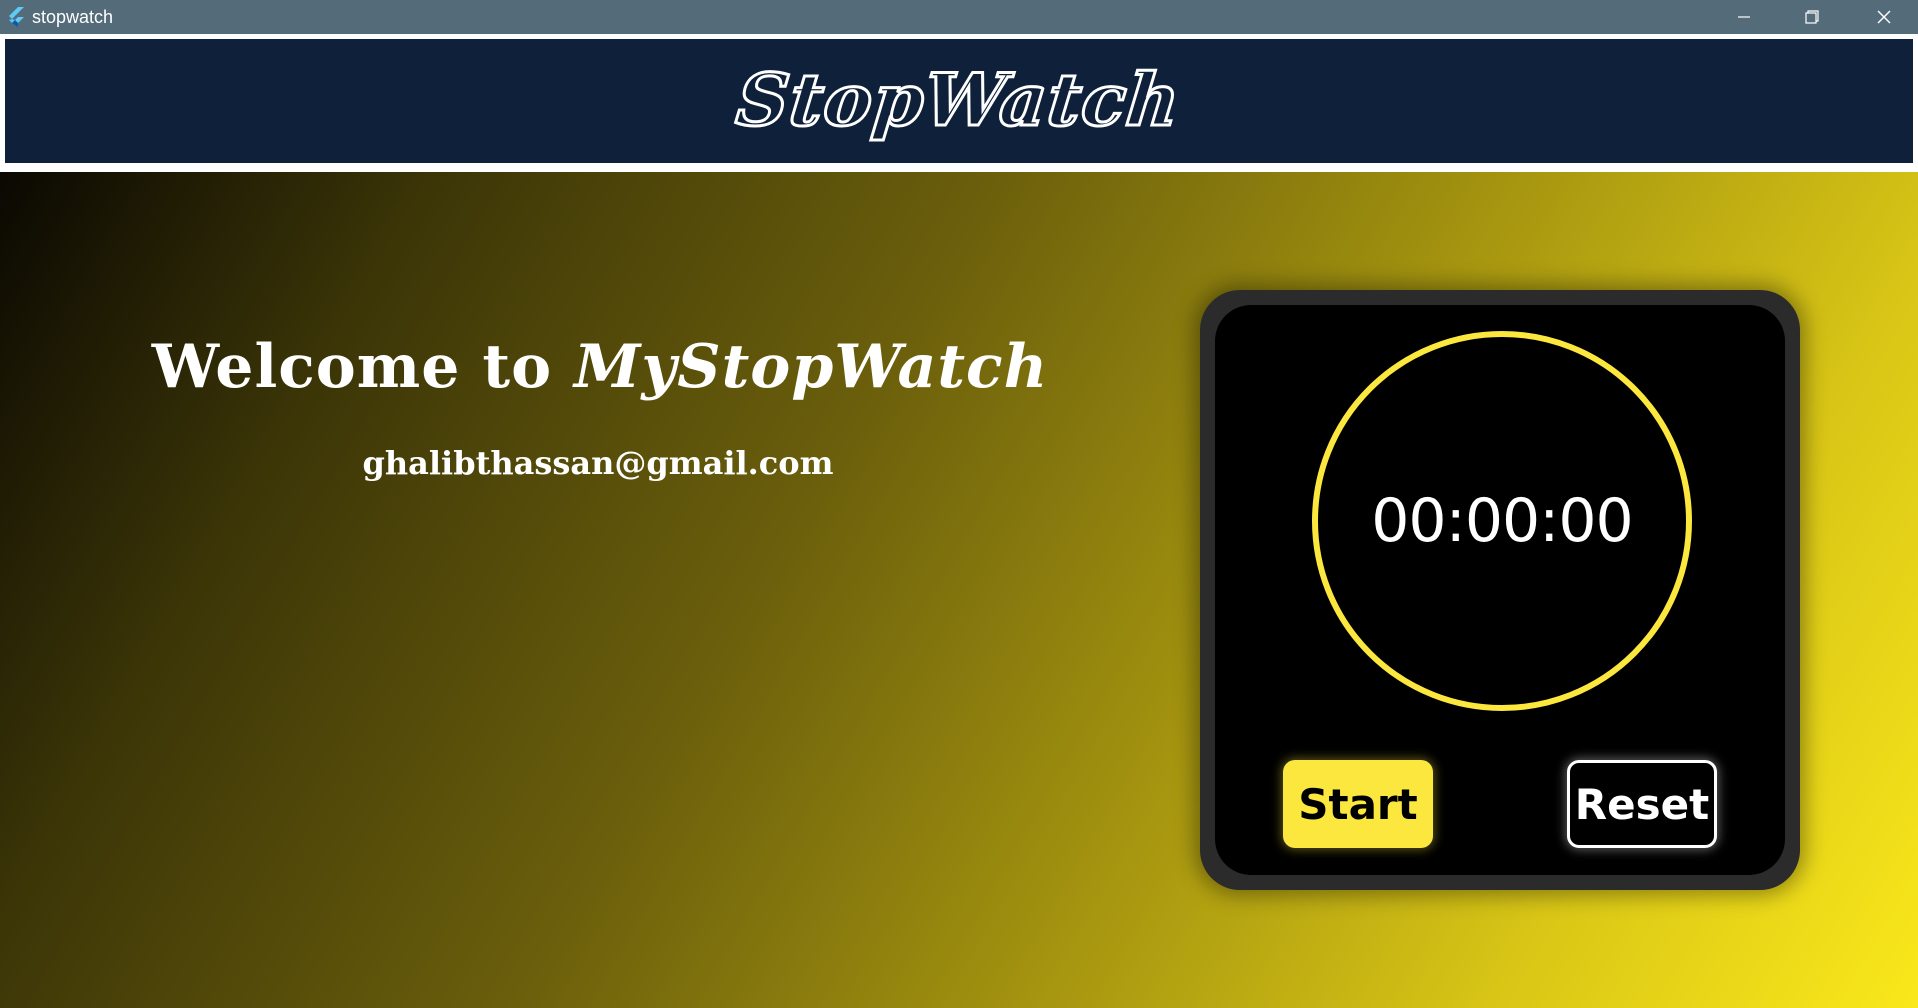  Describe the element at coordinates (811, 367) in the screenshot. I see `welcome-brand: MyStopWatch` at that location.